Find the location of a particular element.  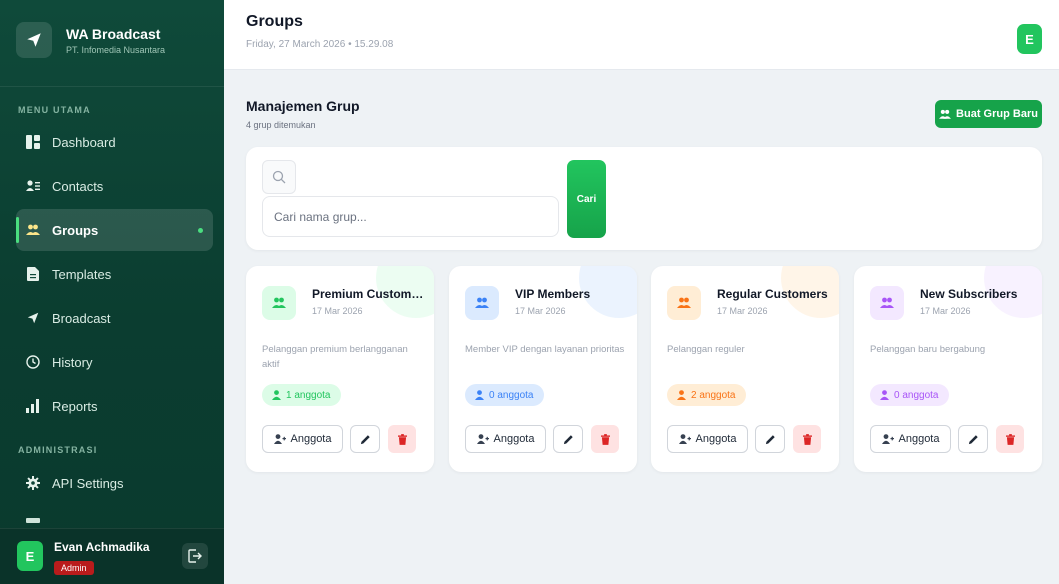

send-icon is located at coordinates (33, 318).